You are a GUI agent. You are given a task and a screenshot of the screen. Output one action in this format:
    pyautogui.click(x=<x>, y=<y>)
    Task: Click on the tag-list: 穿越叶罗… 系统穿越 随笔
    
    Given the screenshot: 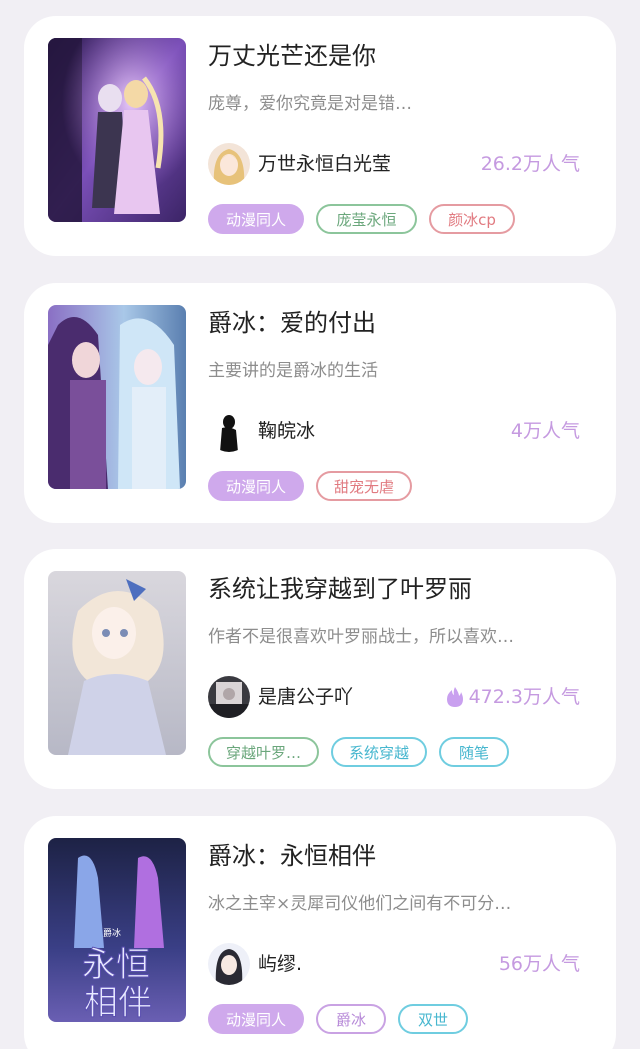 What is the action you would take?
    pyautogui.click(x=359, y=752)
    